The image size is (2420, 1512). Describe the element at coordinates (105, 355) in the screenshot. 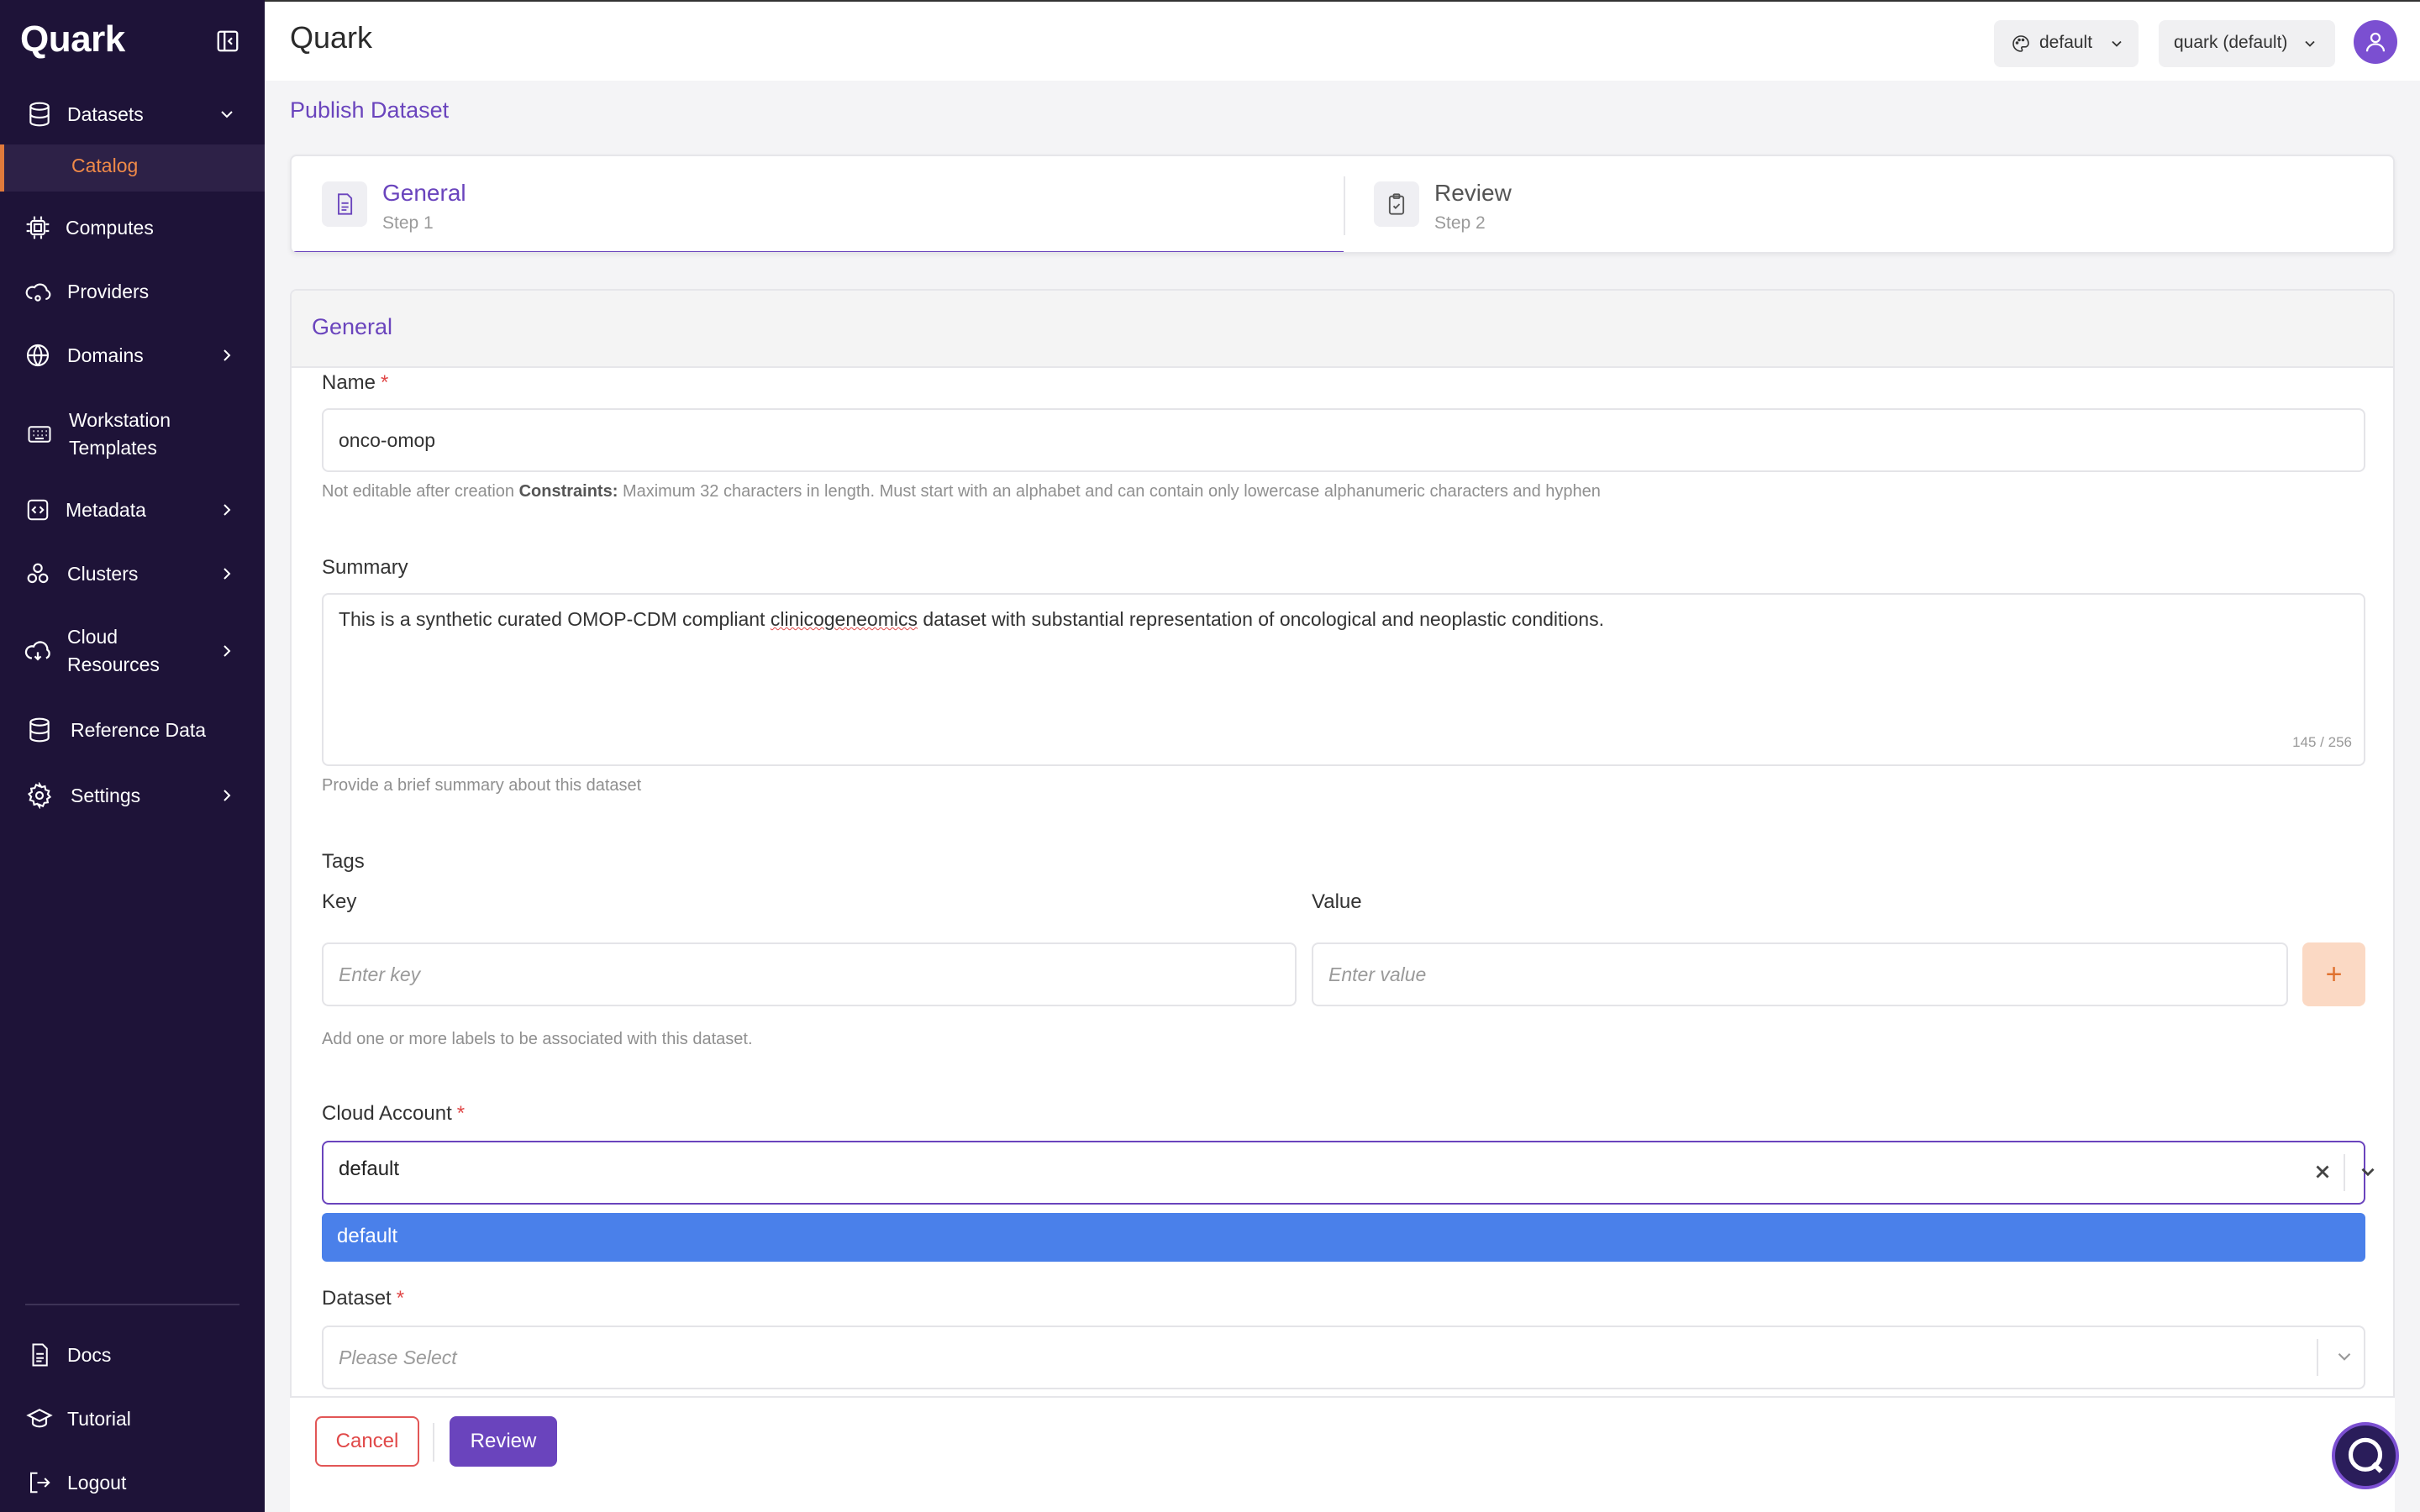

I see `sidebar-item-label: Domains` at that location.